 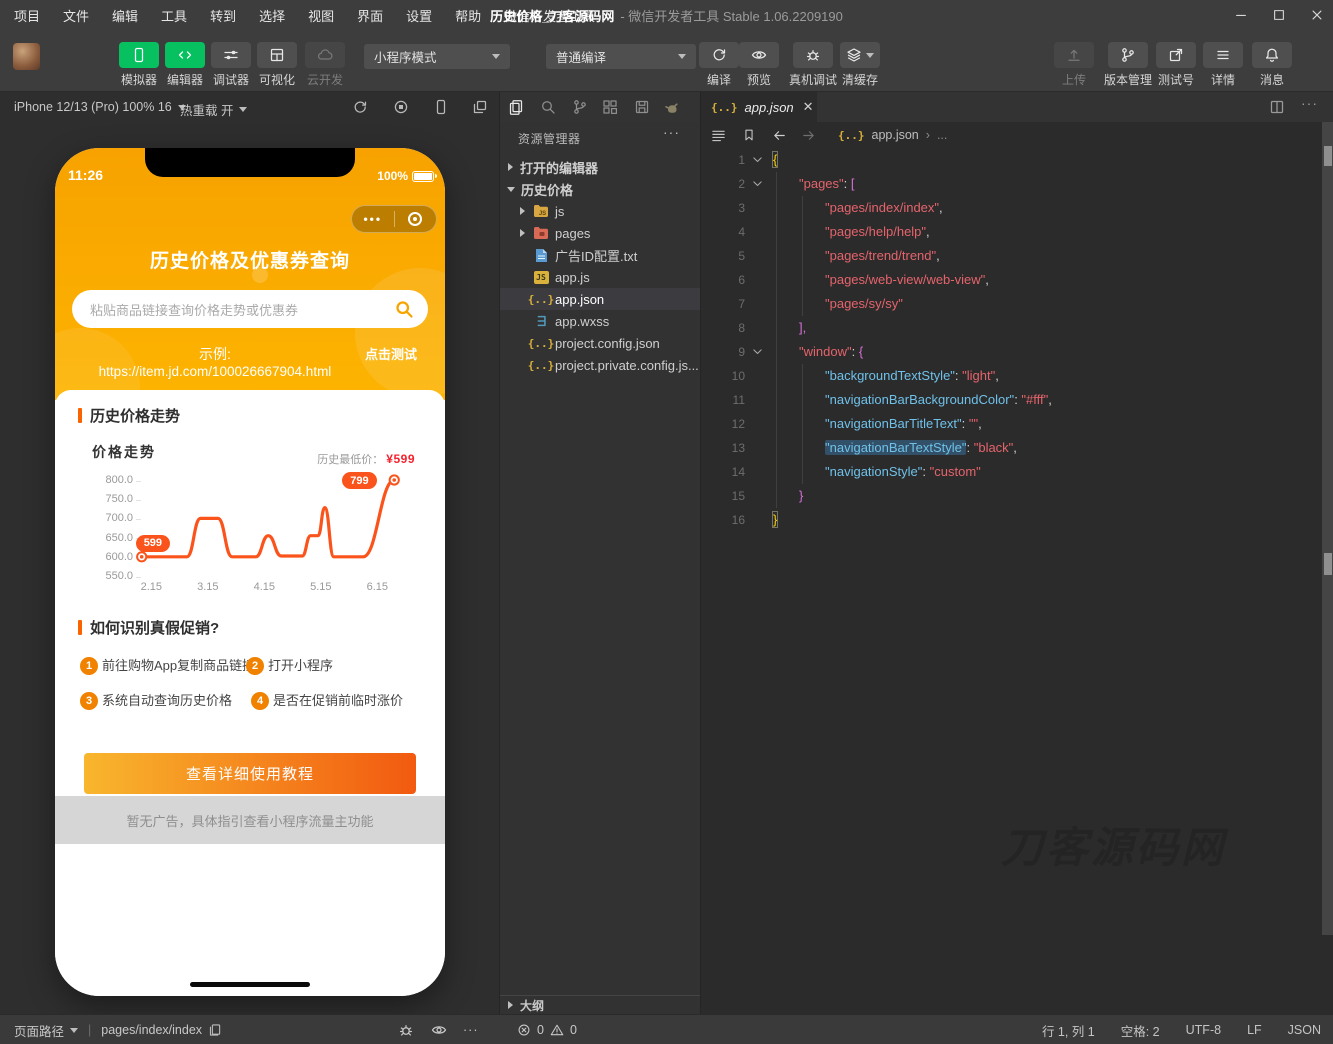 I want to click on hot-reload-toggle: 热重载 开, so click(x=214, y=109).